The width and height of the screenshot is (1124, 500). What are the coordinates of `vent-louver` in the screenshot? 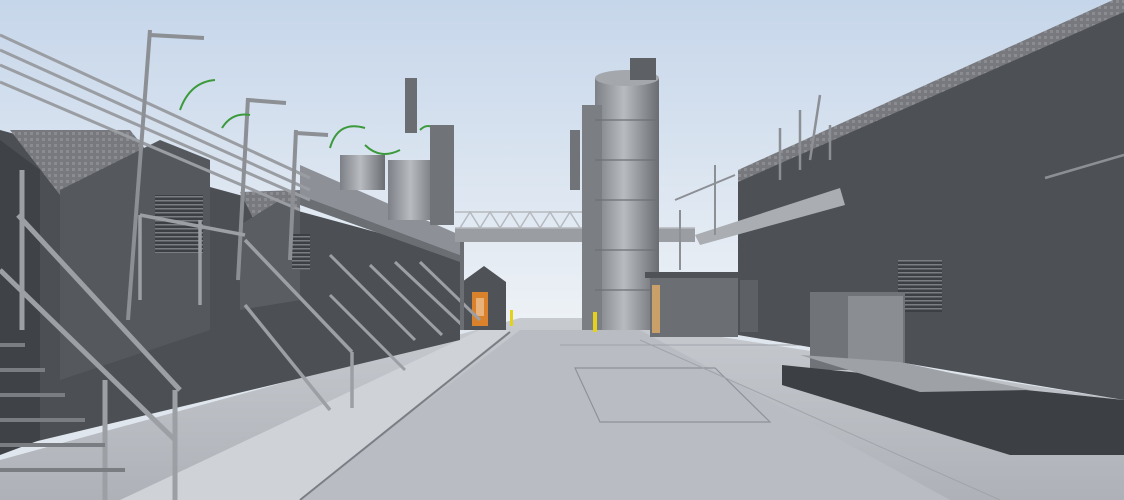 It's located at (301, 252).